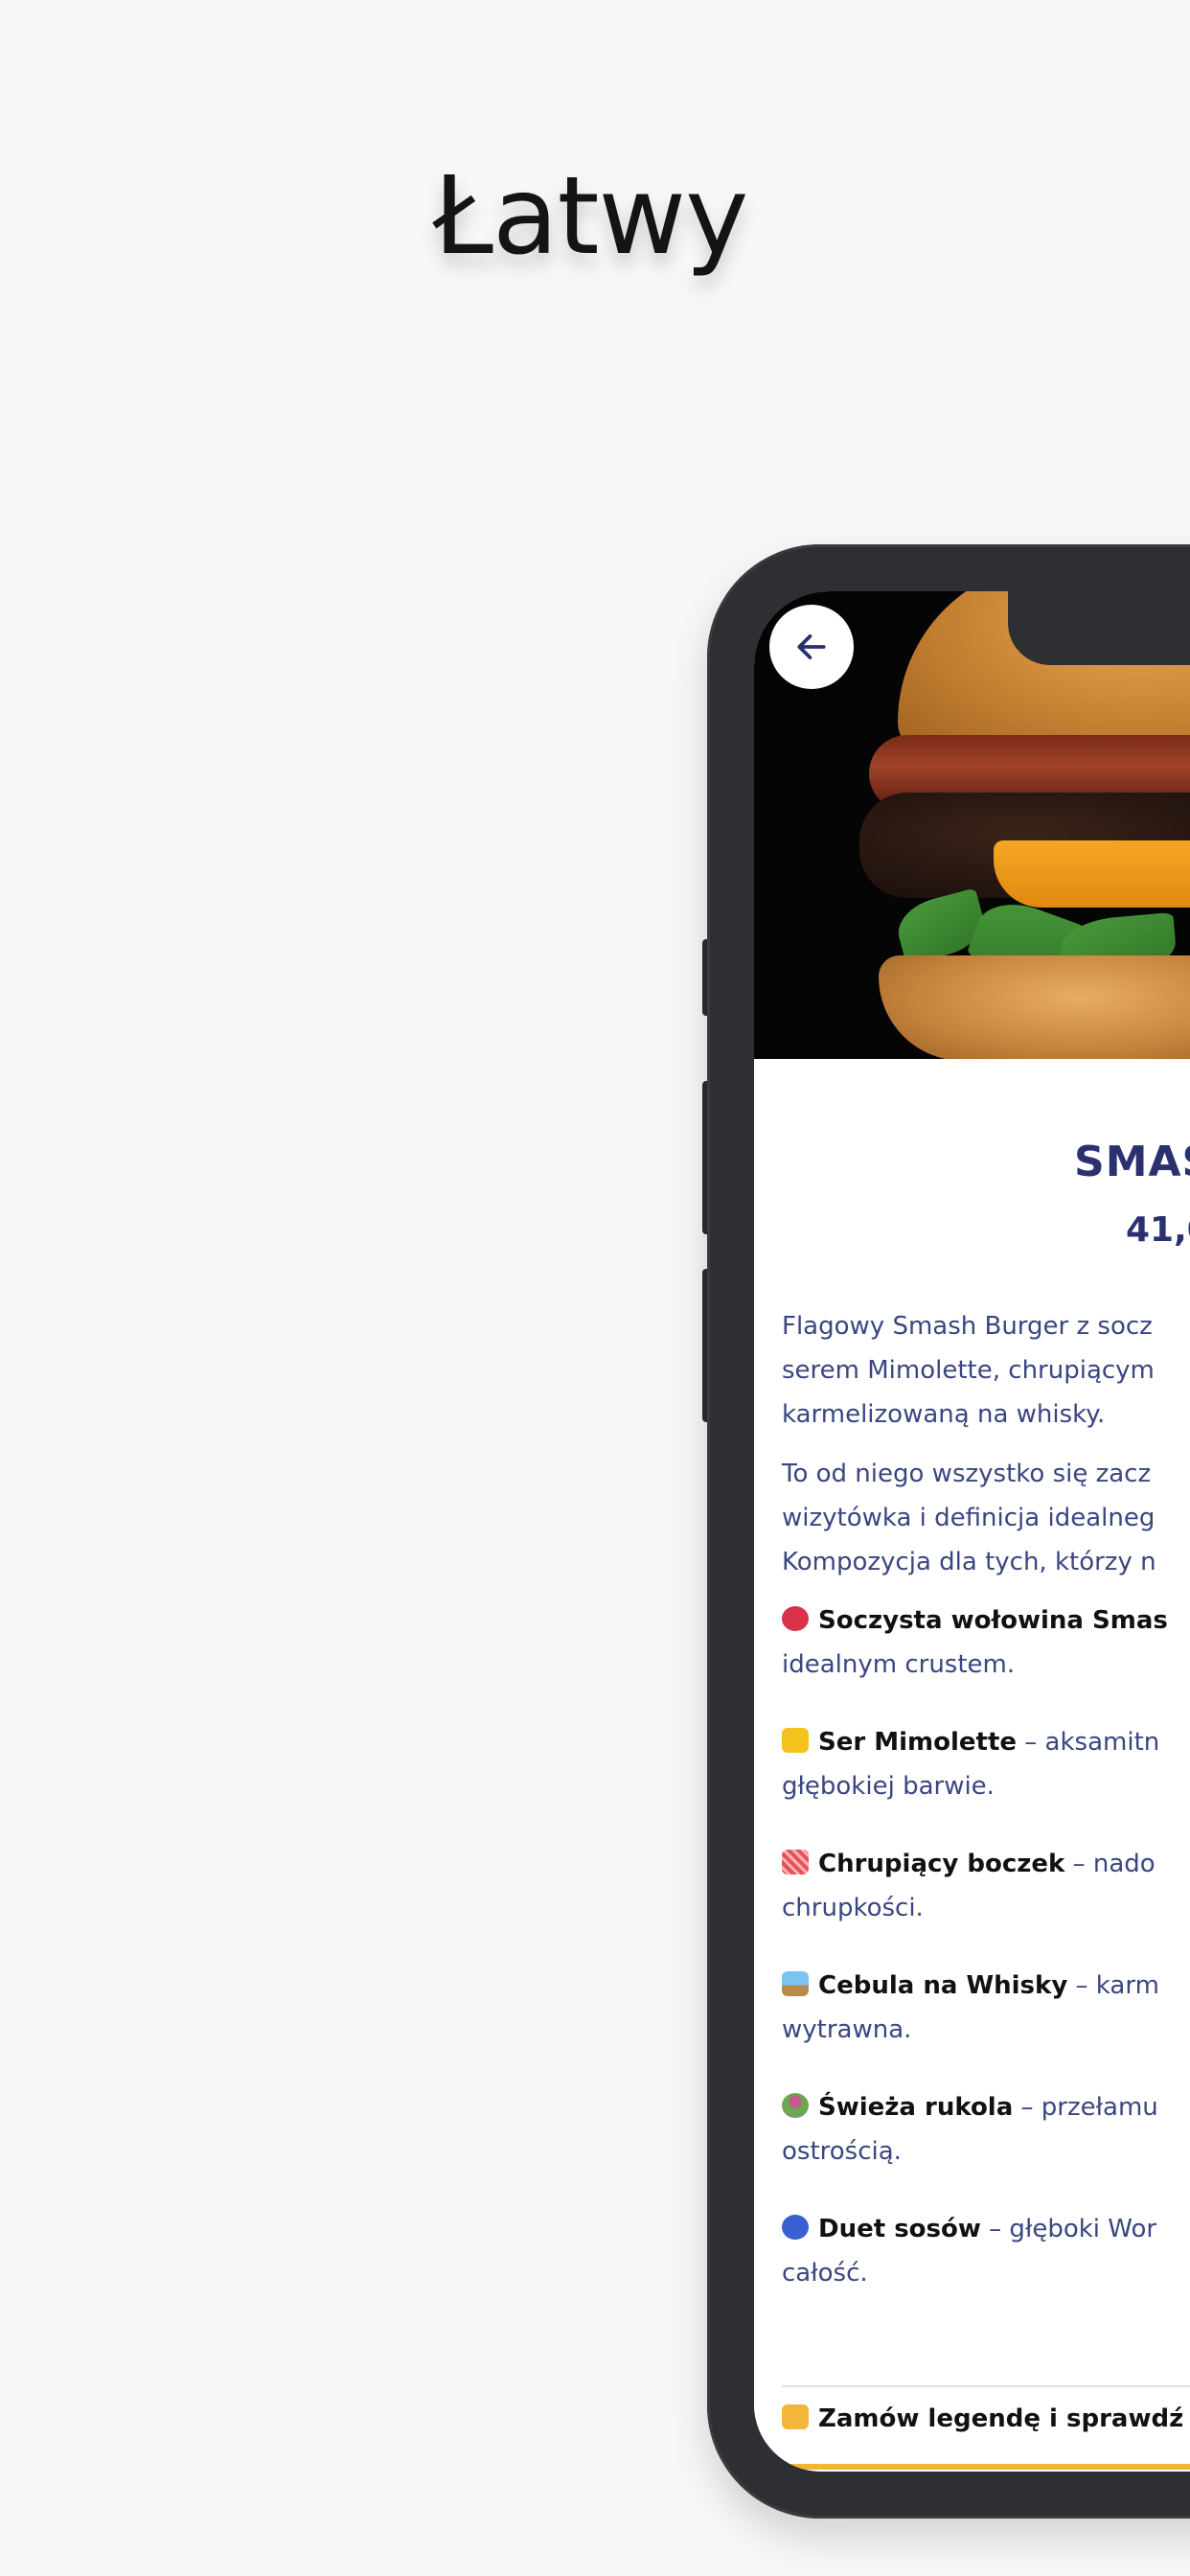 This screenshot has height=2576, width=1190. I want to click on headline: Łatwy, so click(590, 216).